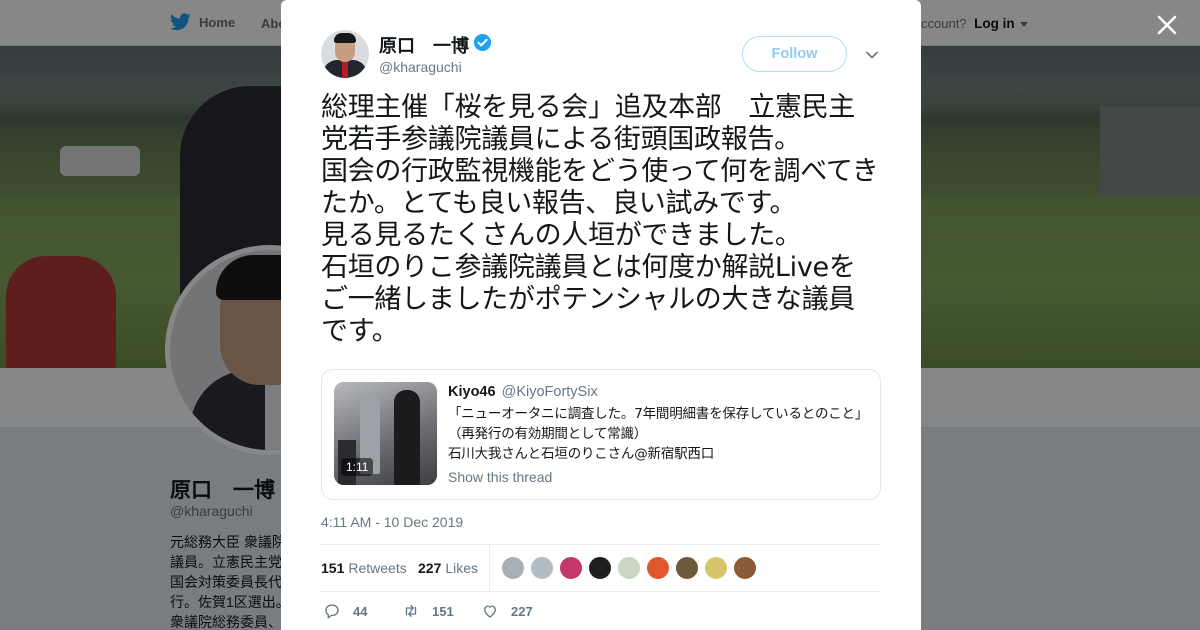 This screenshot has width=1200, height=630. I want to click on show-thread-link: Show this thread, so click(500, 477).